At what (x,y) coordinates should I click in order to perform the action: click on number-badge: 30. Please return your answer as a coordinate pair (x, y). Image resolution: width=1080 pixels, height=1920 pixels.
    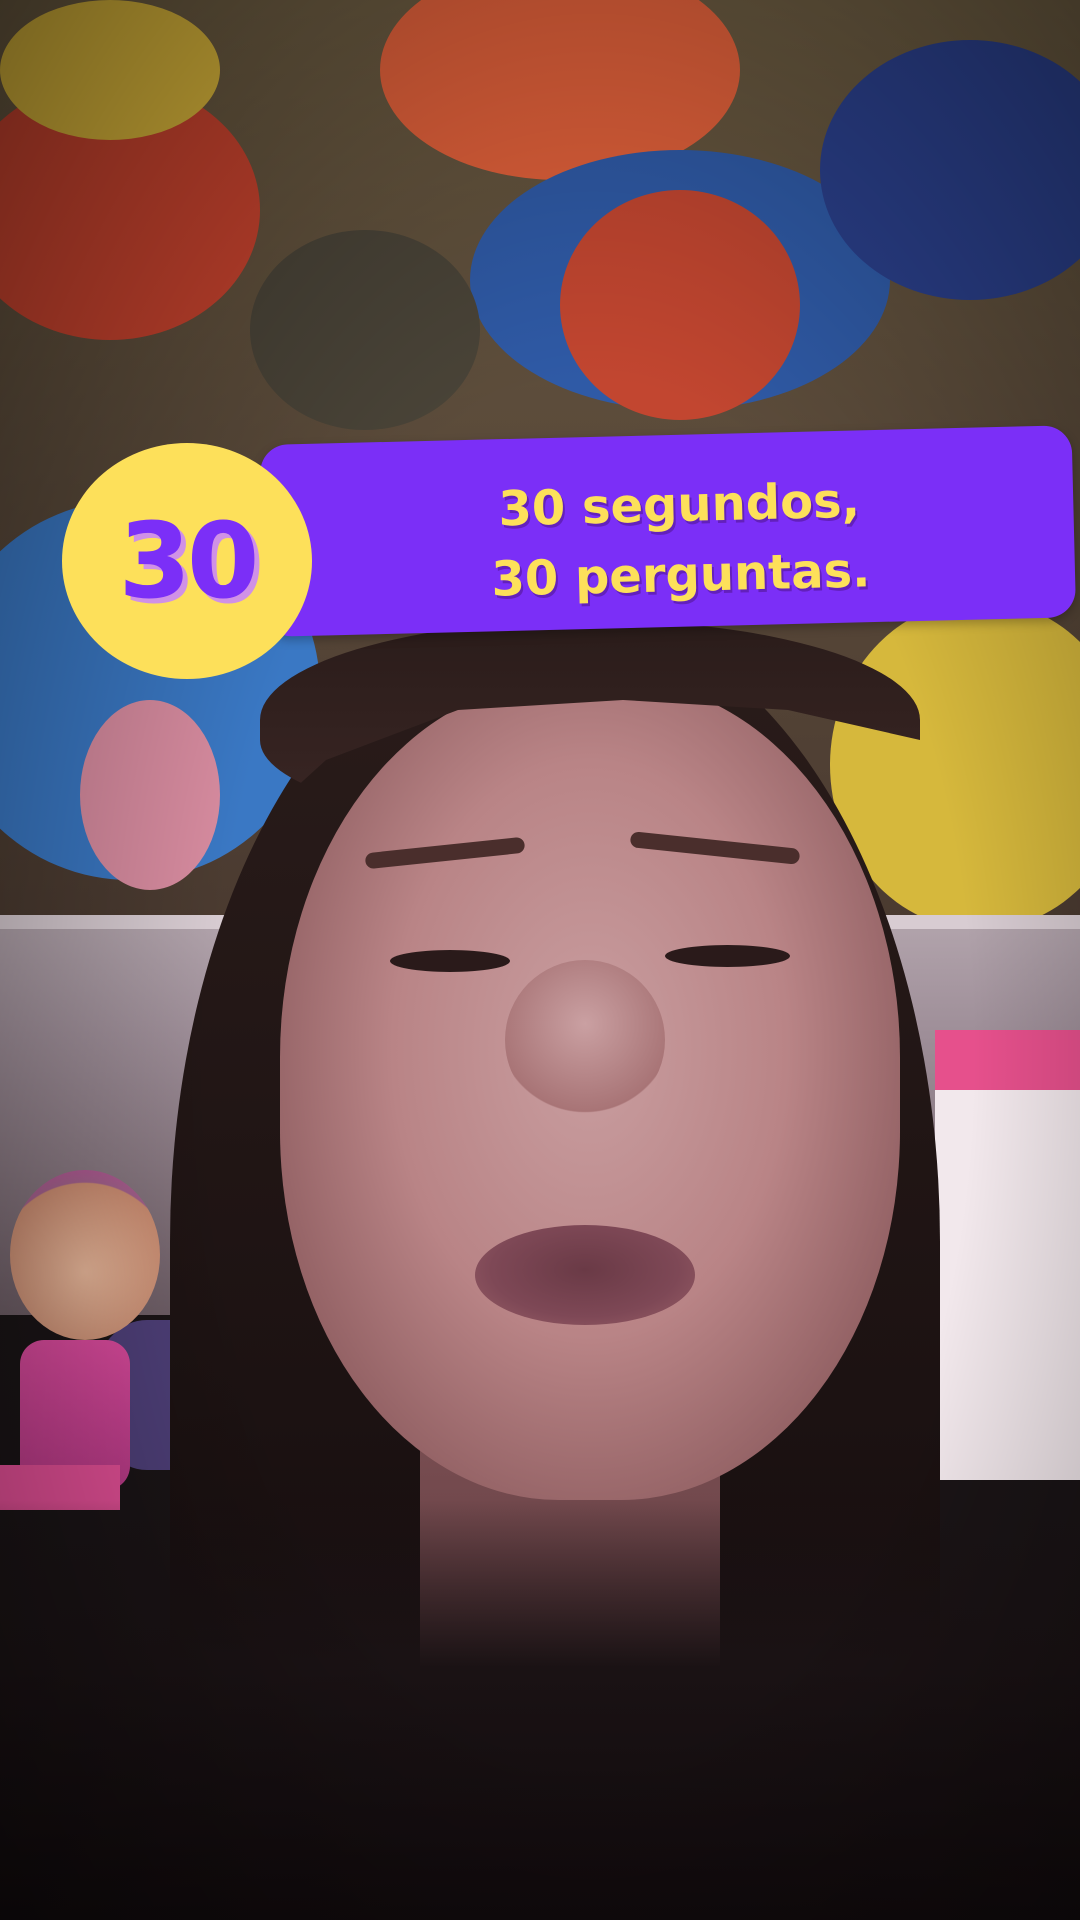
    Looking at the image, I should click on (187, 561).